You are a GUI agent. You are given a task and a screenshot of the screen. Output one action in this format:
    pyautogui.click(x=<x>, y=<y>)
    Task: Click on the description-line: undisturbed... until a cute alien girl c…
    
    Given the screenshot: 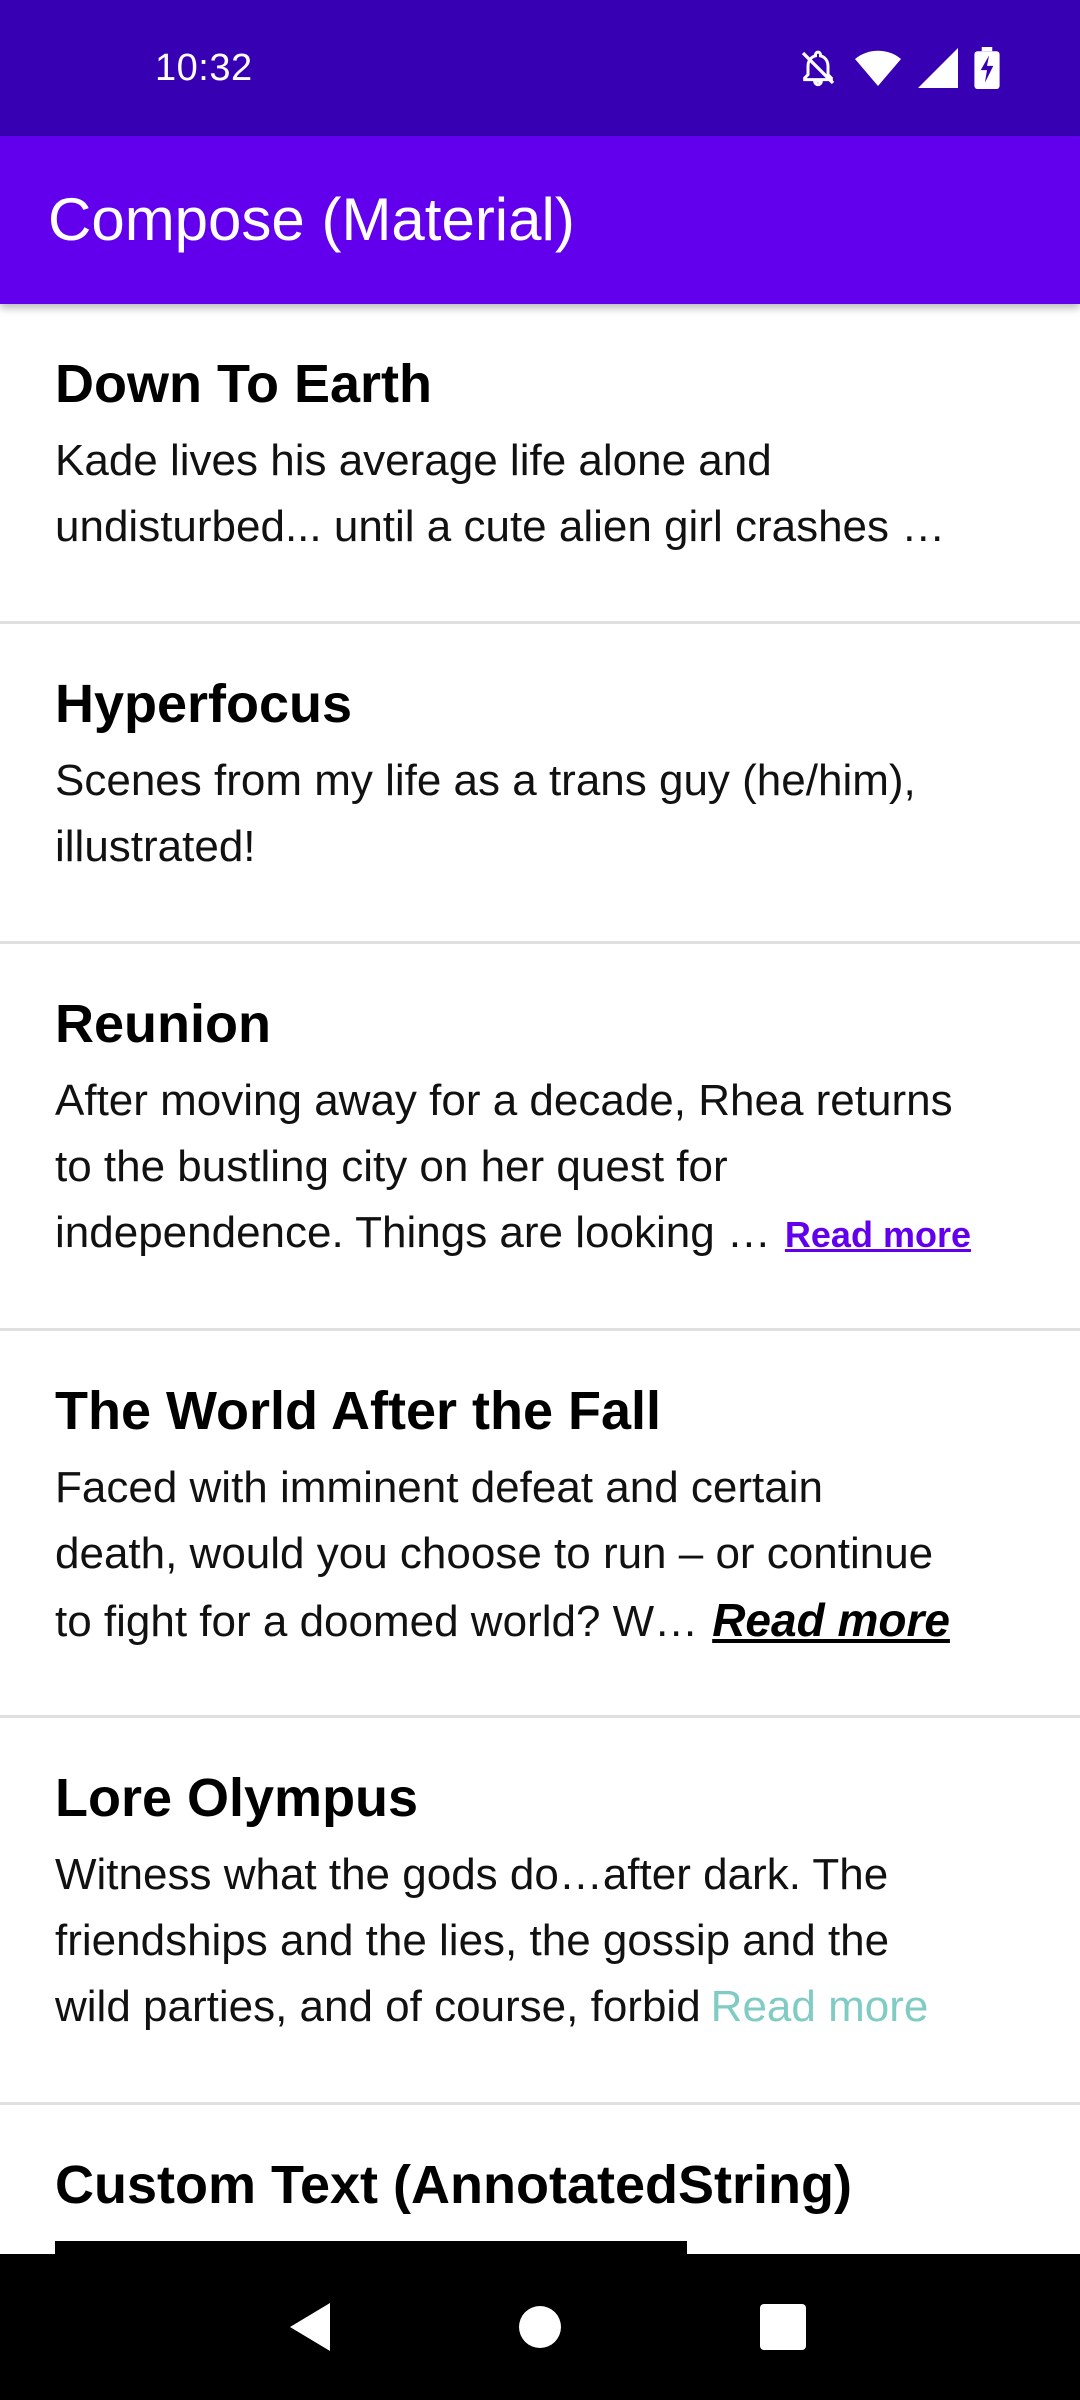 What is the action you would take?
    pyautogui.click(x=500, y=526)
    